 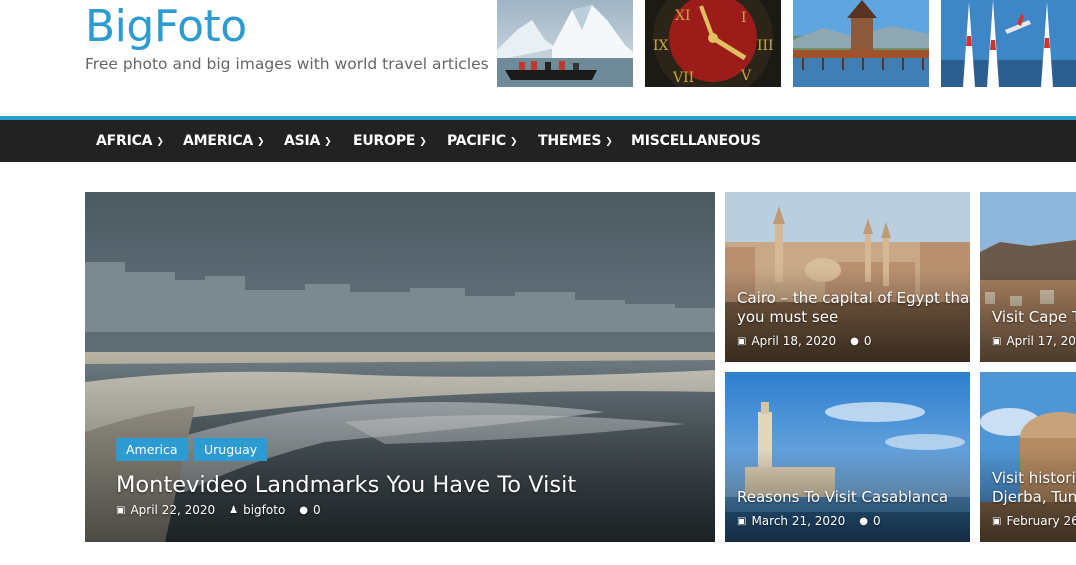 I want to click on category-badge: America, so click(x=152, y=449).